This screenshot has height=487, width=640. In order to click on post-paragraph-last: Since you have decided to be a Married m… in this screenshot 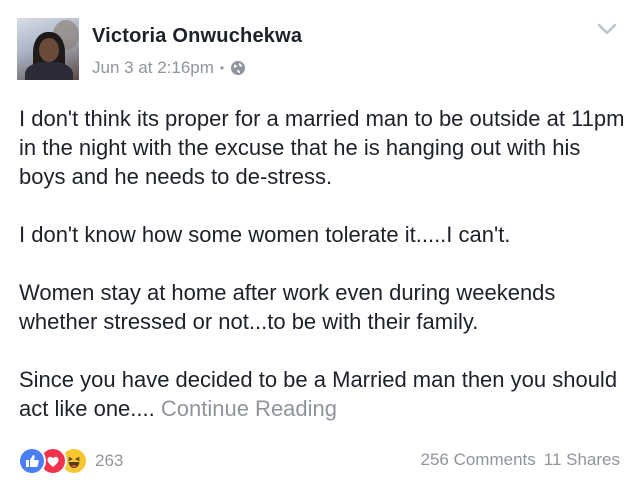, I will do `click(324, 394)`.